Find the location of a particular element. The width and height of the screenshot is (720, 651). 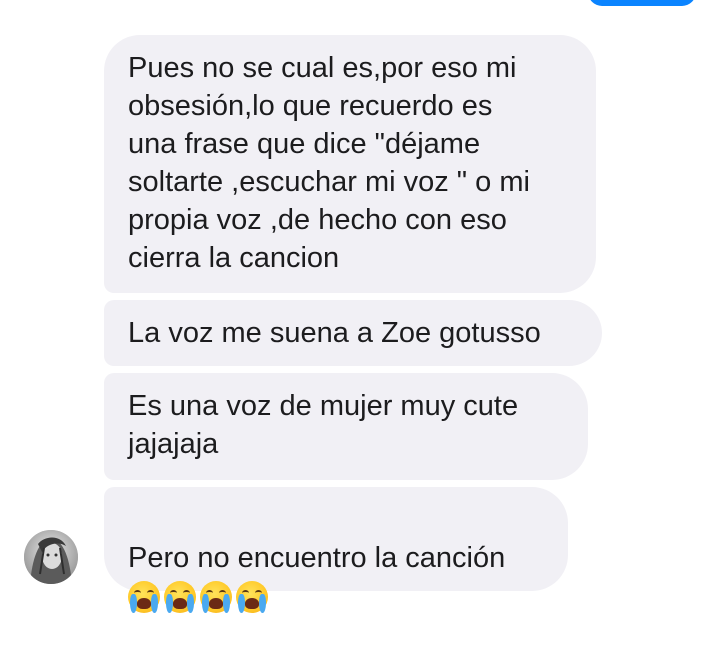

avatar-portrait-icon is located at coordinates (51, 557).